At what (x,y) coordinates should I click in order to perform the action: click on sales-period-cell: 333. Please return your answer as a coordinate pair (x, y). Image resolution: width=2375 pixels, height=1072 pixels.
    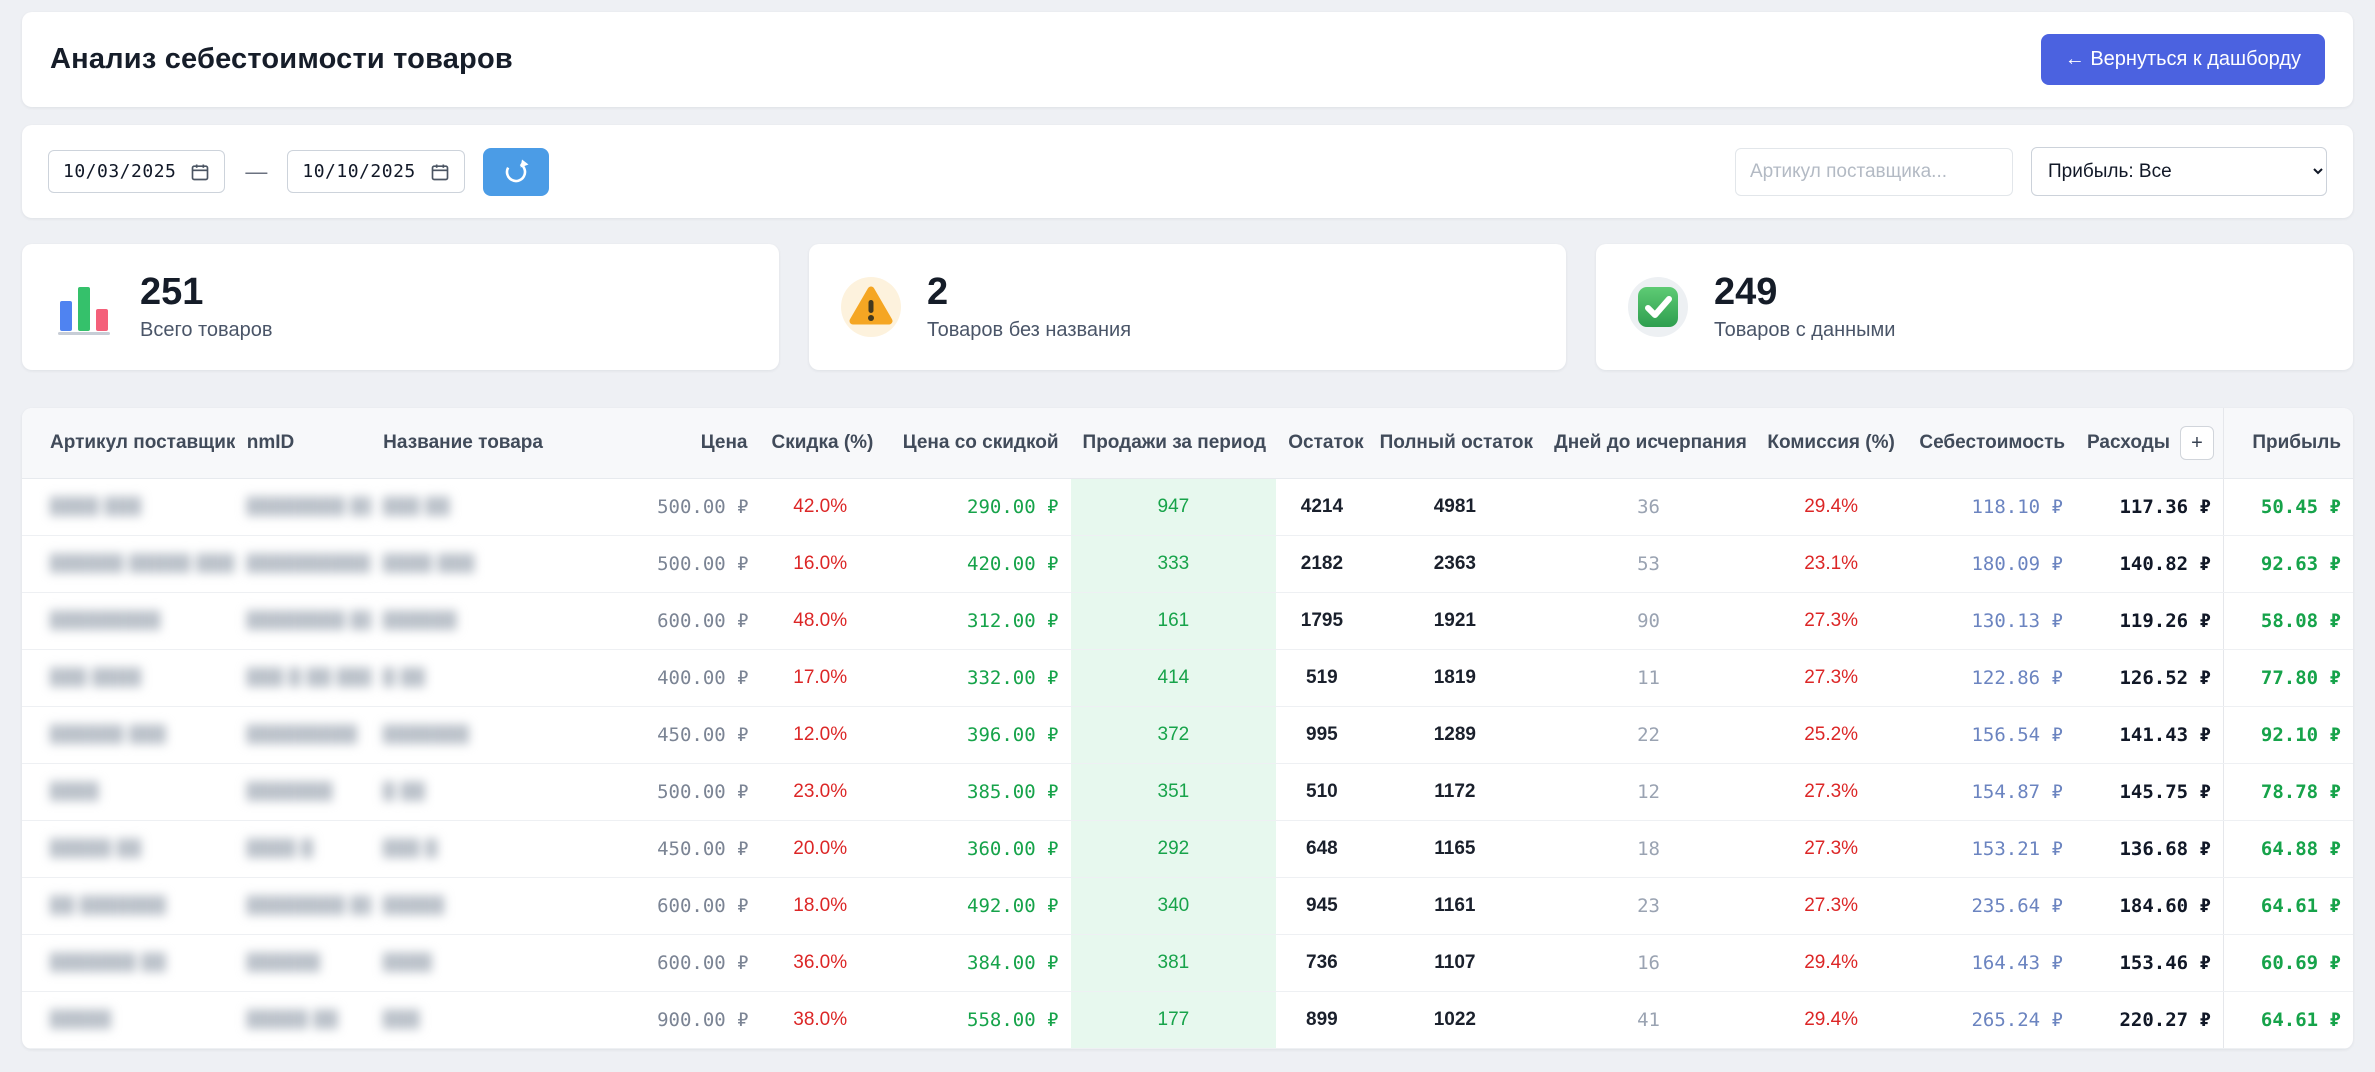
    Looking at the image, I should click on (1173, 564).